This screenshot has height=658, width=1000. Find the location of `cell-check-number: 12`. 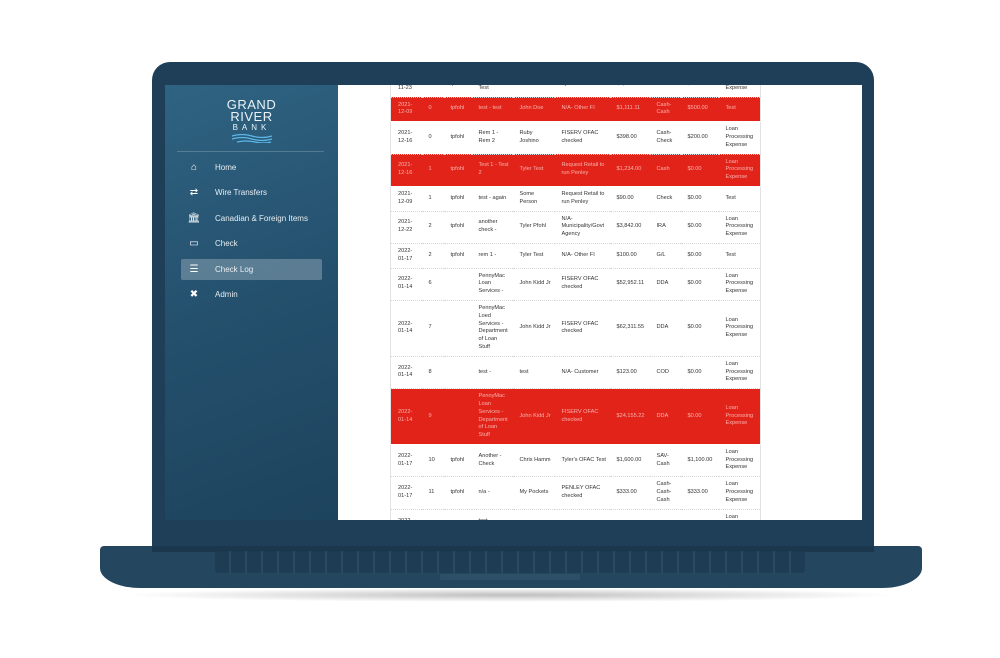

cell-check-number: 12 is located at coordinates (432, 514).